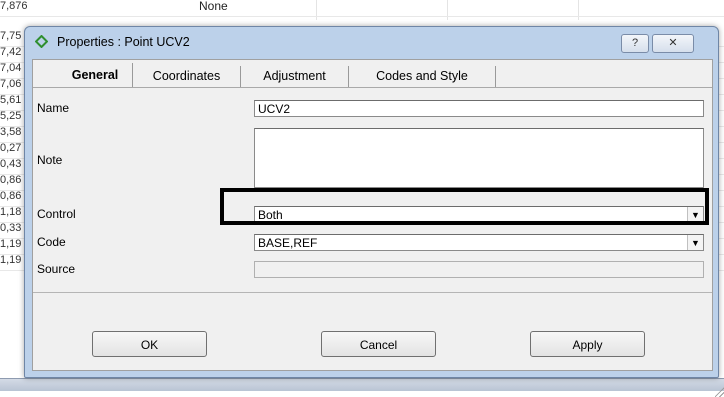 The height and width of the screenshot is (397, 724). What do you see at coordinates (464, 206) in the screenshot?
I see `control-highlight-box` at bounding box center [464, 206].